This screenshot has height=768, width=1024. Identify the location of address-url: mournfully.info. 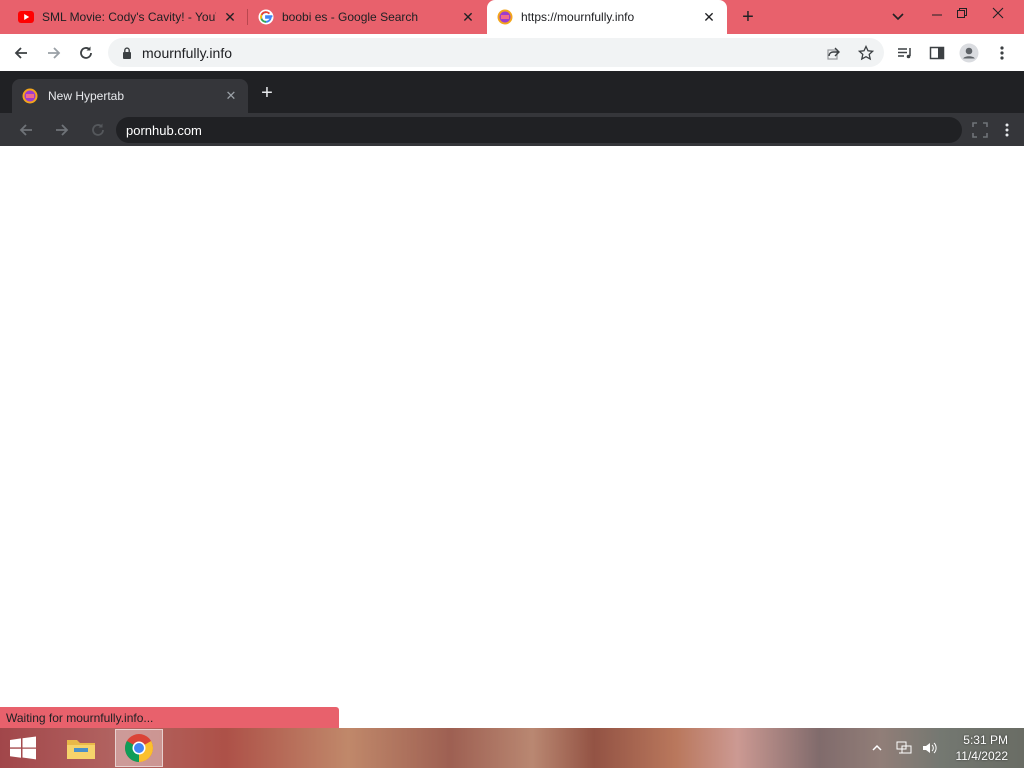
(187, 52).